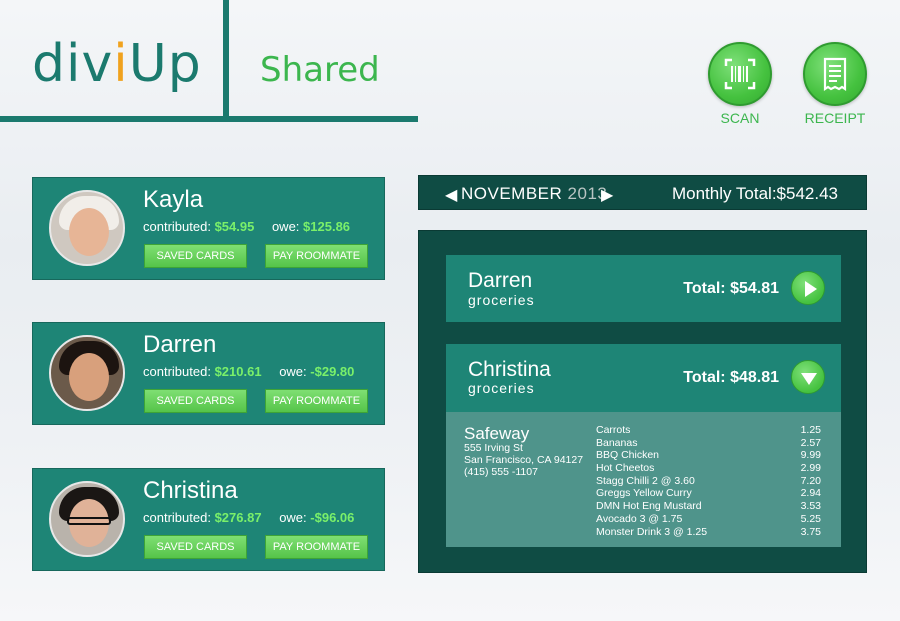  I want to click on avatar-glasses, so click(89, 521).